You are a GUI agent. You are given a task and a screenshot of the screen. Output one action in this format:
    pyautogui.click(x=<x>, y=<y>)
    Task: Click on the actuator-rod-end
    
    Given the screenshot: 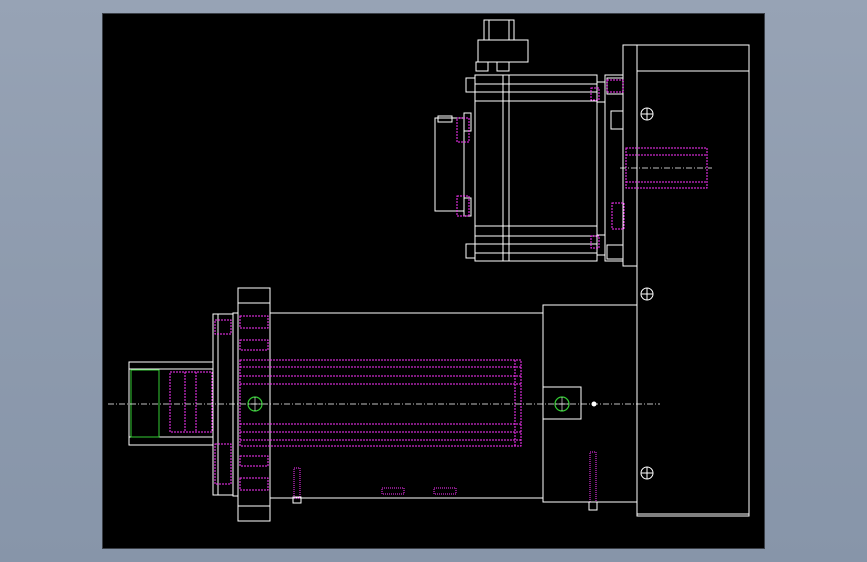 What is the action you would take?
    pyautogui.click(x=171, y=403)
    